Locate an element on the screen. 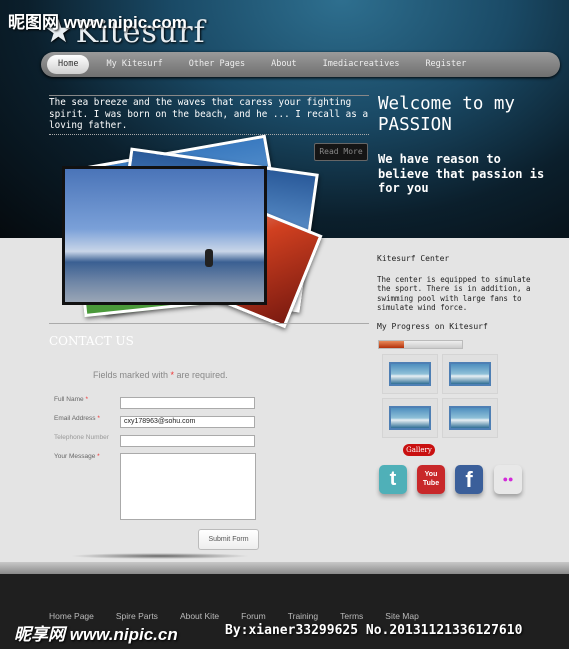 Image resolution: width=569 pixels, height=649 pixels. footer-band is located at coordinates (284, 568).